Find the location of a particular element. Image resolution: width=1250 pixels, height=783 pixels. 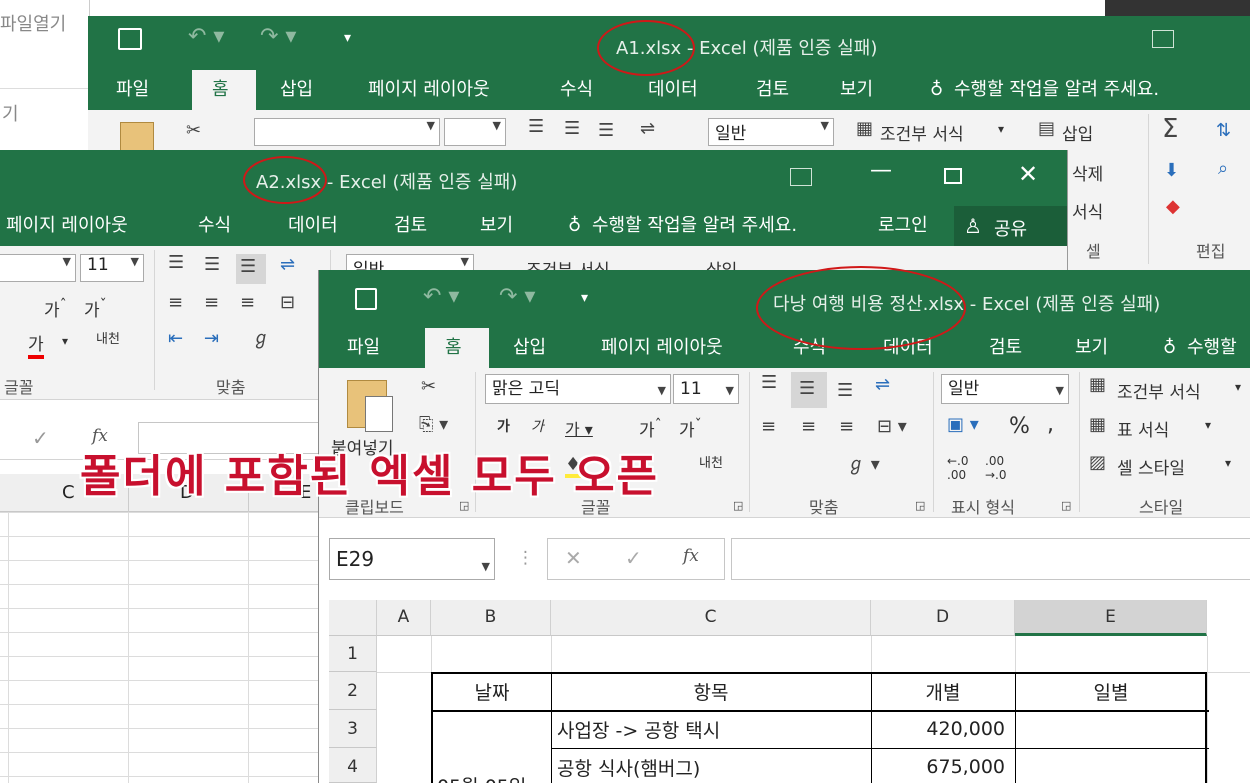

column-header-e: E is located at coordinates (1111, 618).